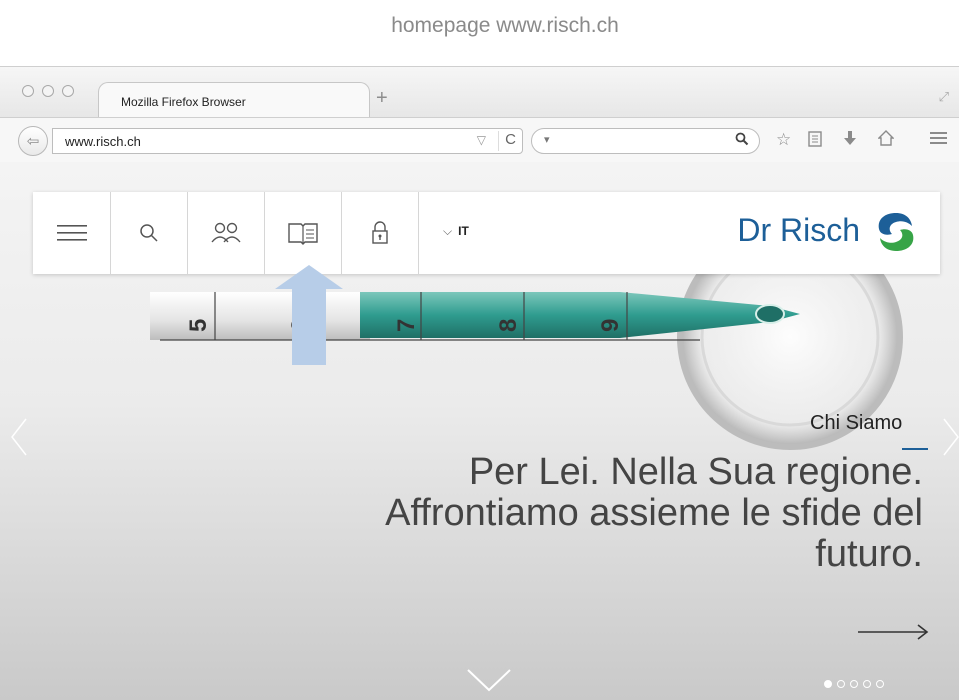 The image size is (959, 700). What do you see at coordinates (938, 140) in the screenshot?
I see `menu-icon` at bounding box center [938, 140].